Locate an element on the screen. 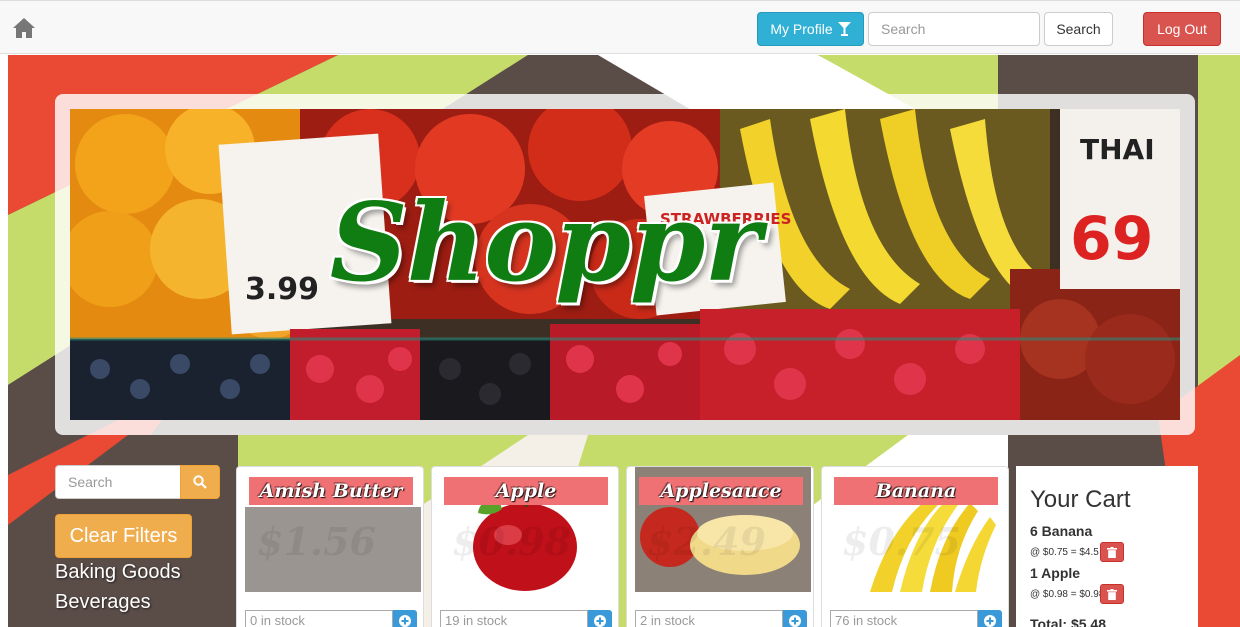 Image resolution: width=1240 pixels, height=627 pixels. cart-item-price: @ $0.75 = $4.5 is located at coordinates (1064, 552).